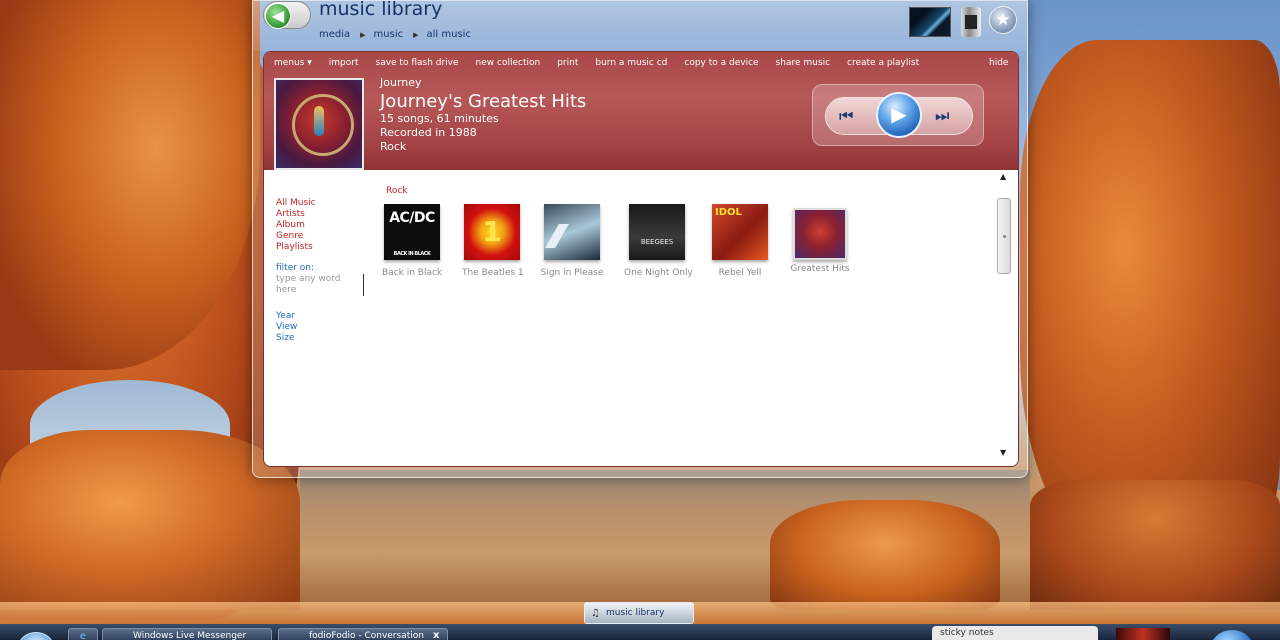 The height and width of the screenshot is (640, 1280). I want to click on album-cover-text: BEEGEES, so click(657, 242).